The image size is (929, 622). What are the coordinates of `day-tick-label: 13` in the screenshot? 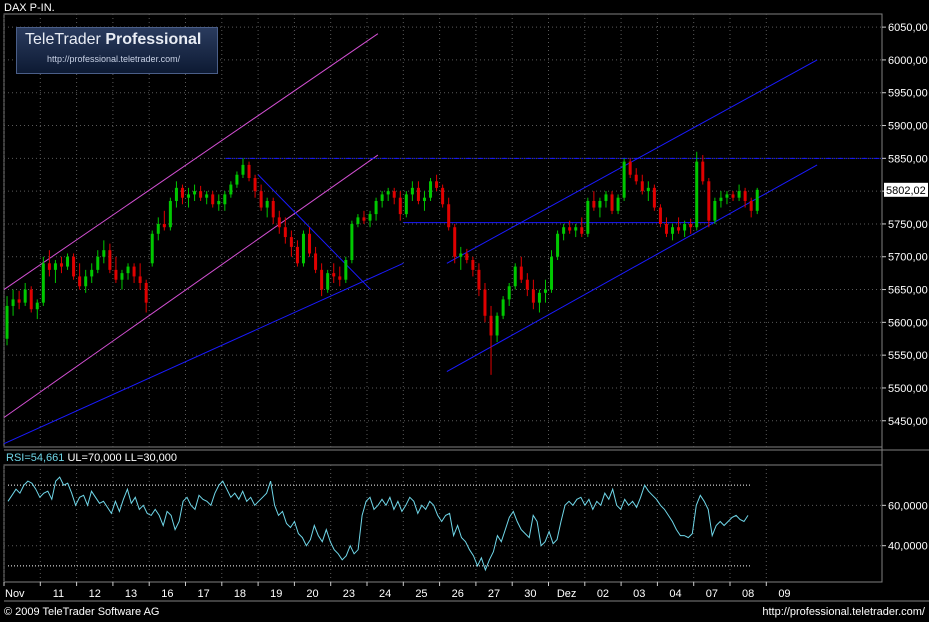 It's located at (131, 594).